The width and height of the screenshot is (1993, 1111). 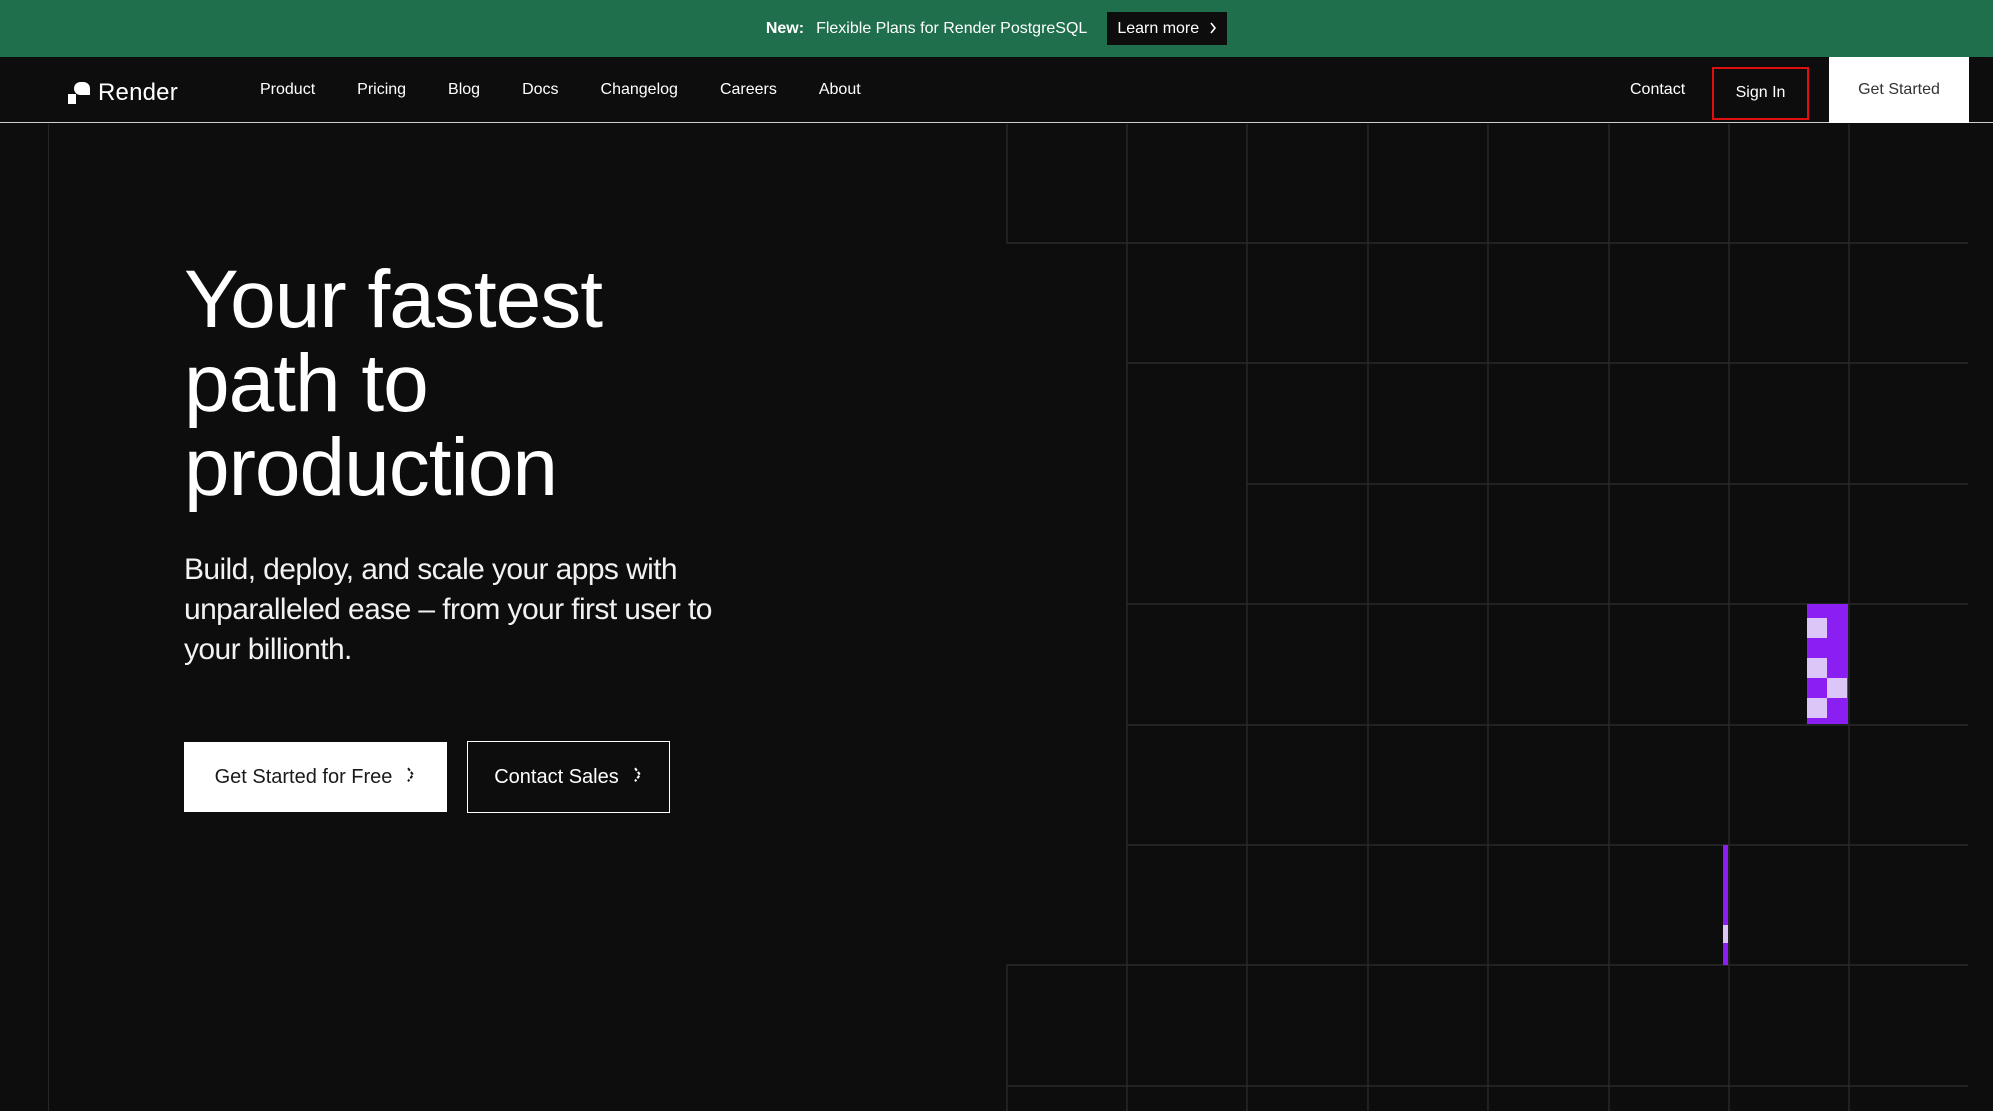 I want to click on get-started-free-button: Get Started for Free, so click(x=315, y=777).